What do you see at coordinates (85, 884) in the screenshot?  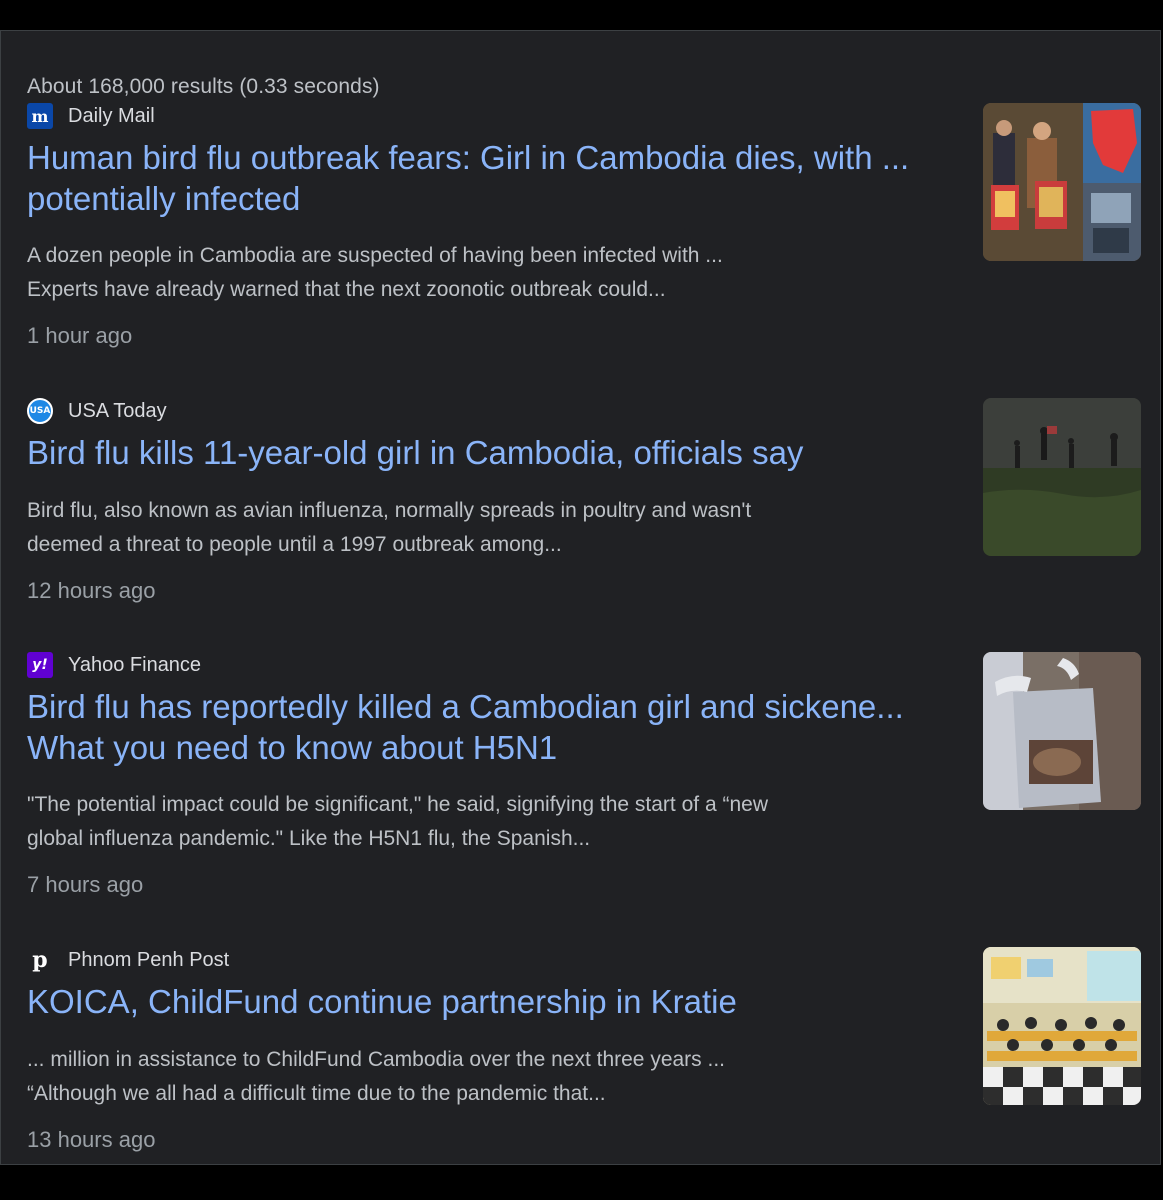 I see `result-time: 7 hours ago` at bounding box center [85, 884].